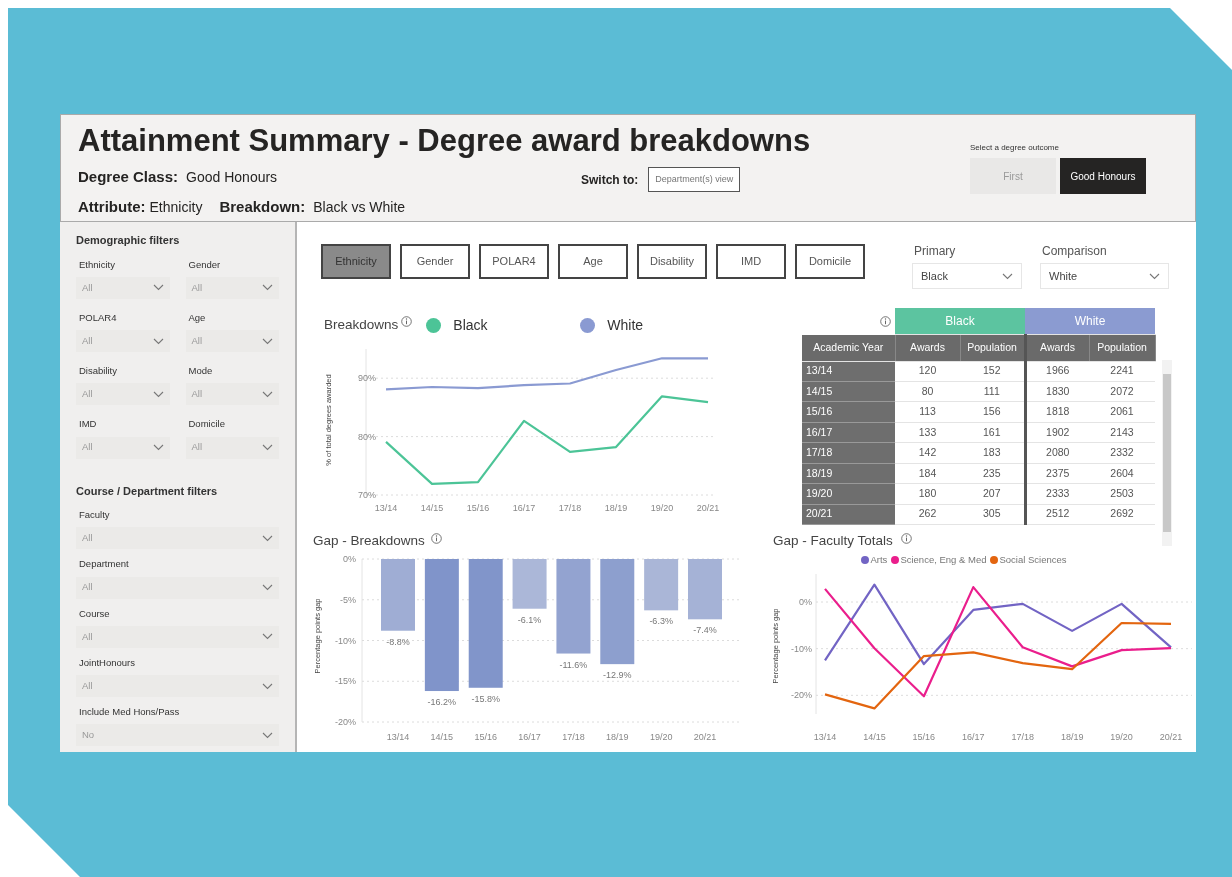 The width and height of the screenshot is (1232, 877). What do you see at coordinates (348, 599) in the screenshot?
I see `axis-tick-label: -5%` at bounding box center [348, 599].